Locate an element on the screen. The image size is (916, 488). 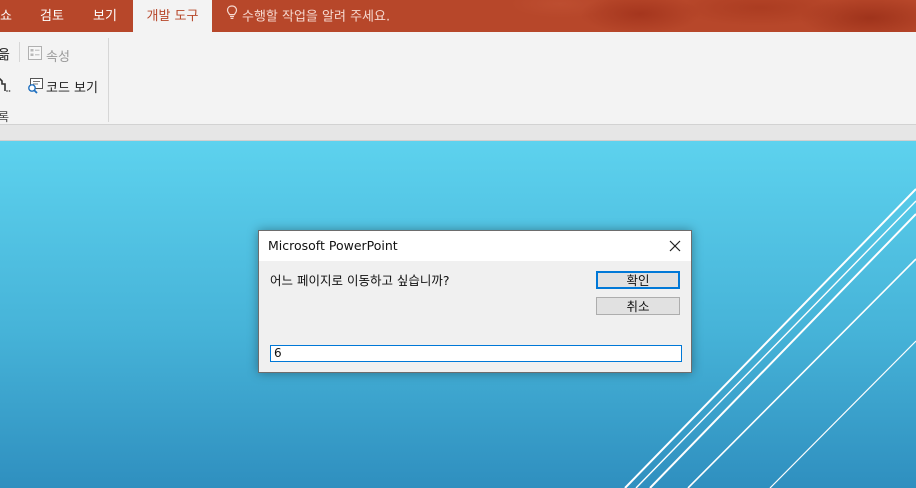
close-icon is located at coordinates (675, 246).